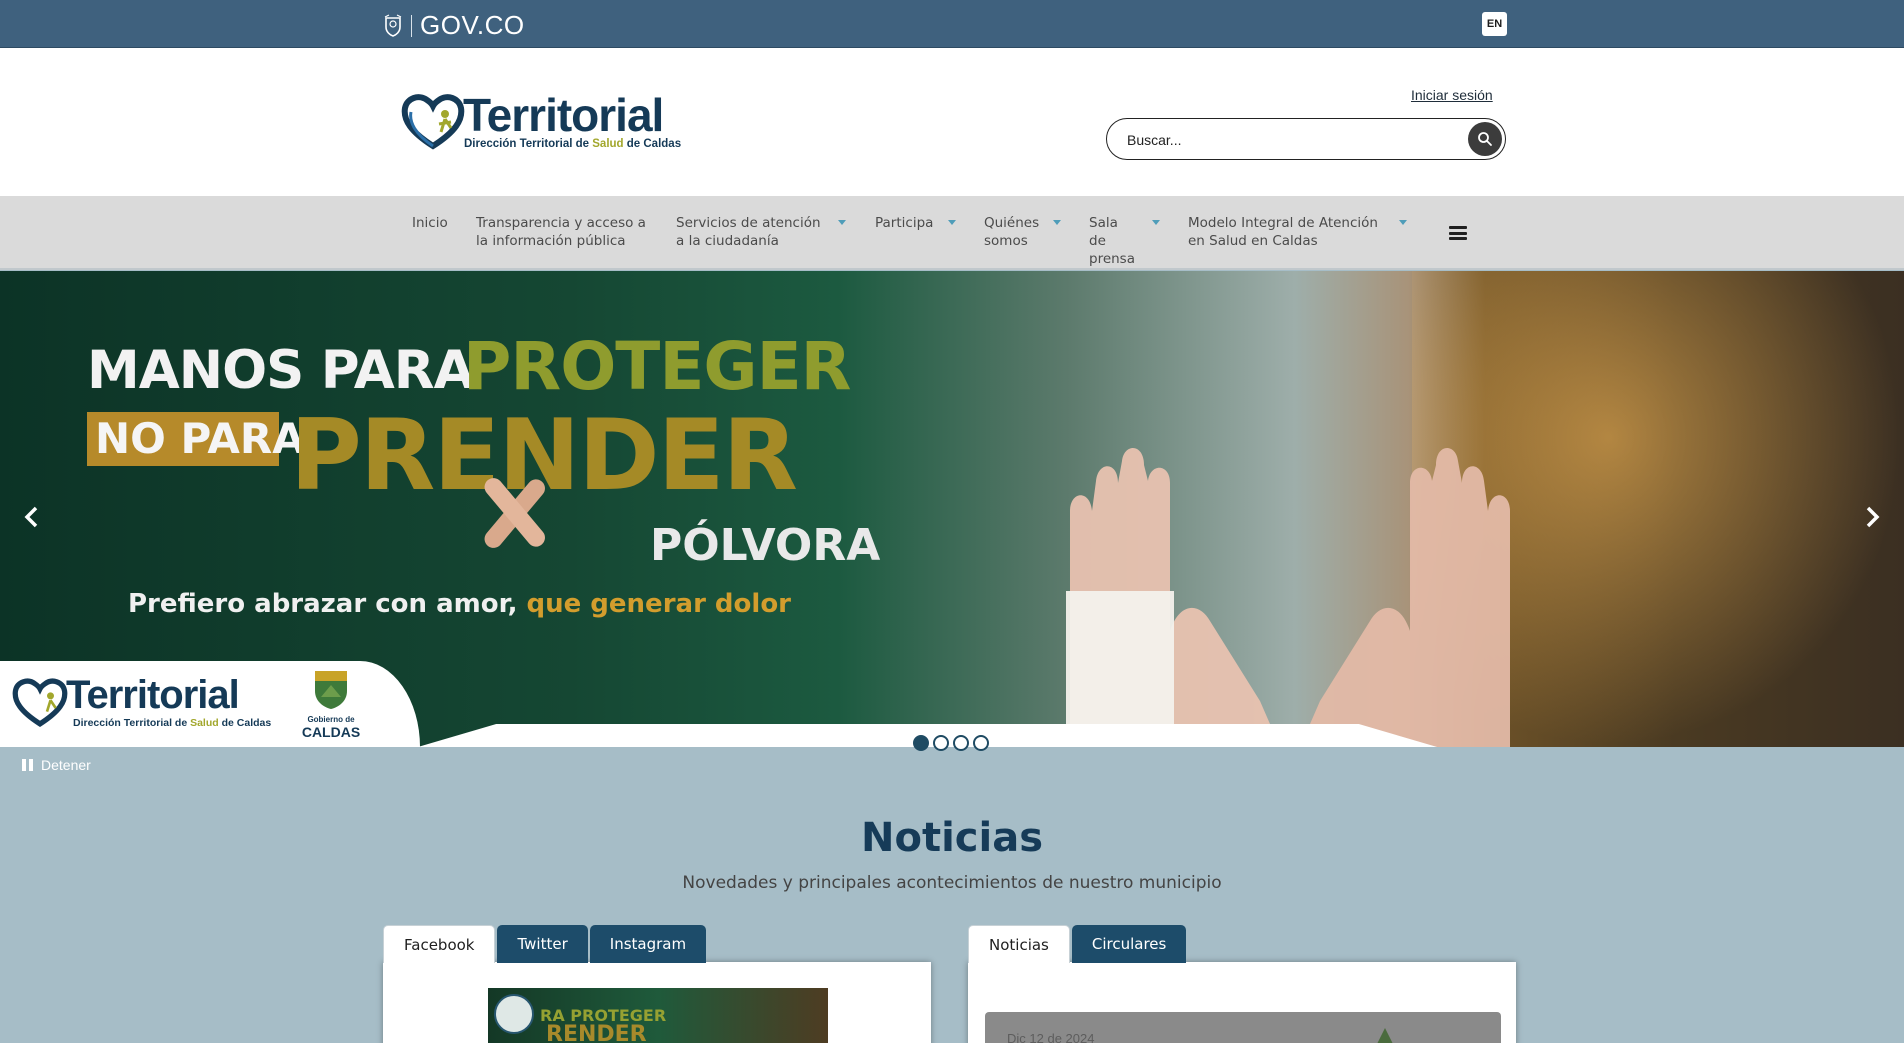 This screenshot has height=1043, width=1904. I want to click on govco-bar: GOV.CO EN, so click(952, 24).